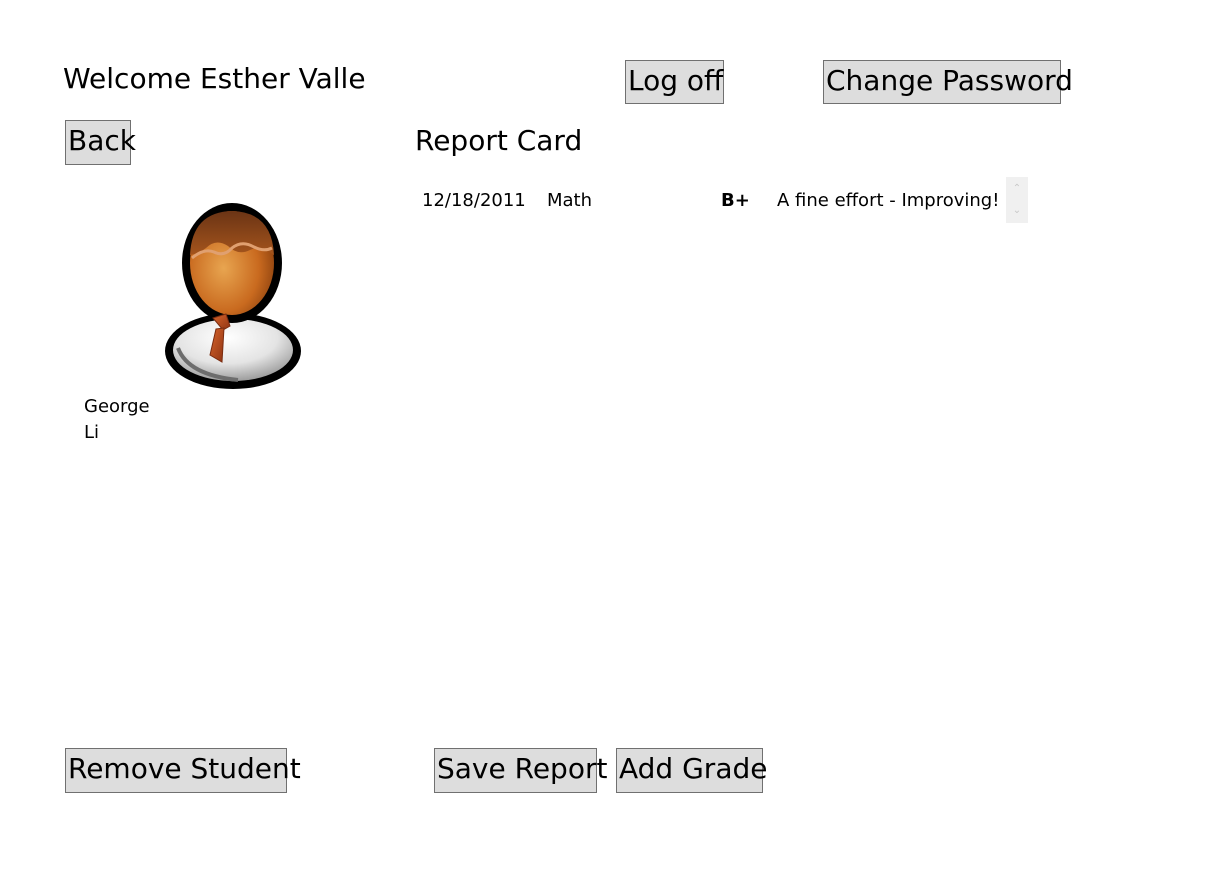 The image size is (1217, 876). I want to click on student-first-name: George, so click(117, 406).